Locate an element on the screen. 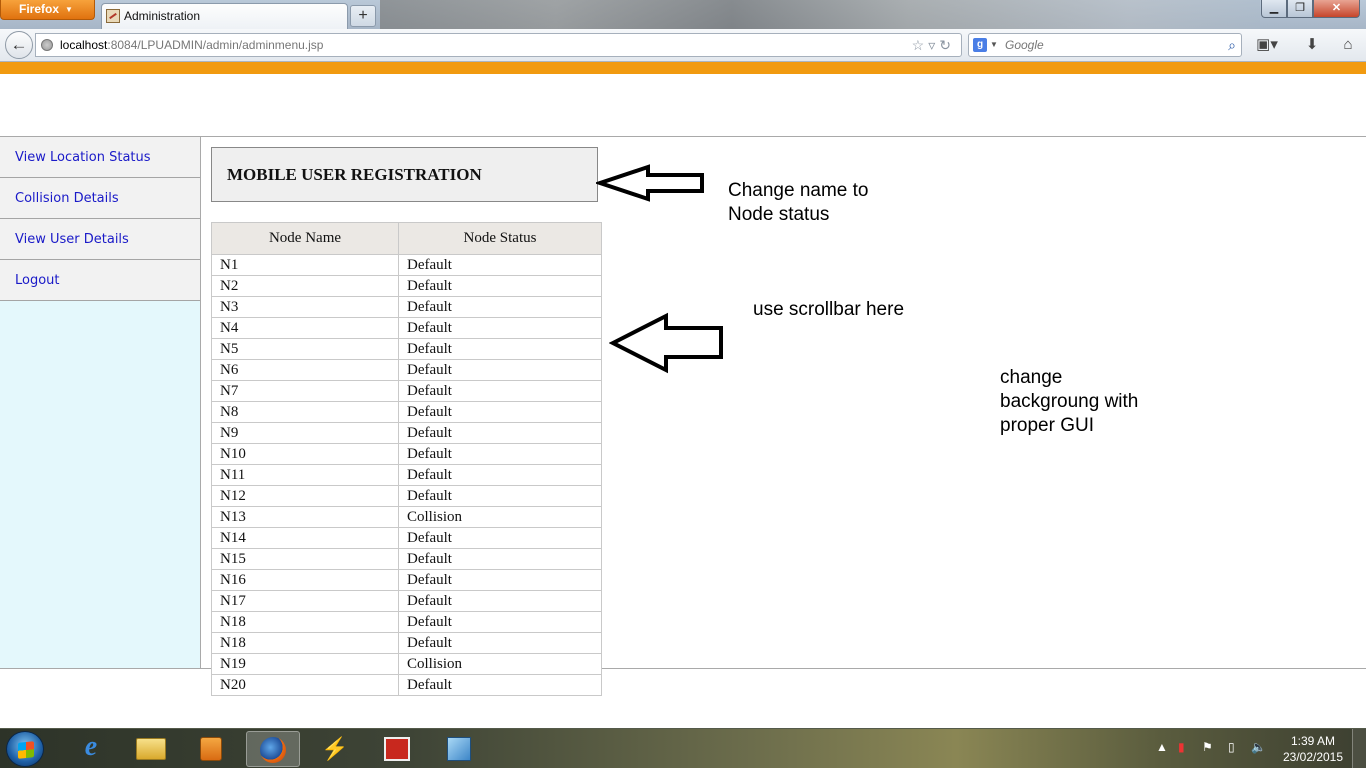  close-button: ✕ is located at coordinates (1336, 9).